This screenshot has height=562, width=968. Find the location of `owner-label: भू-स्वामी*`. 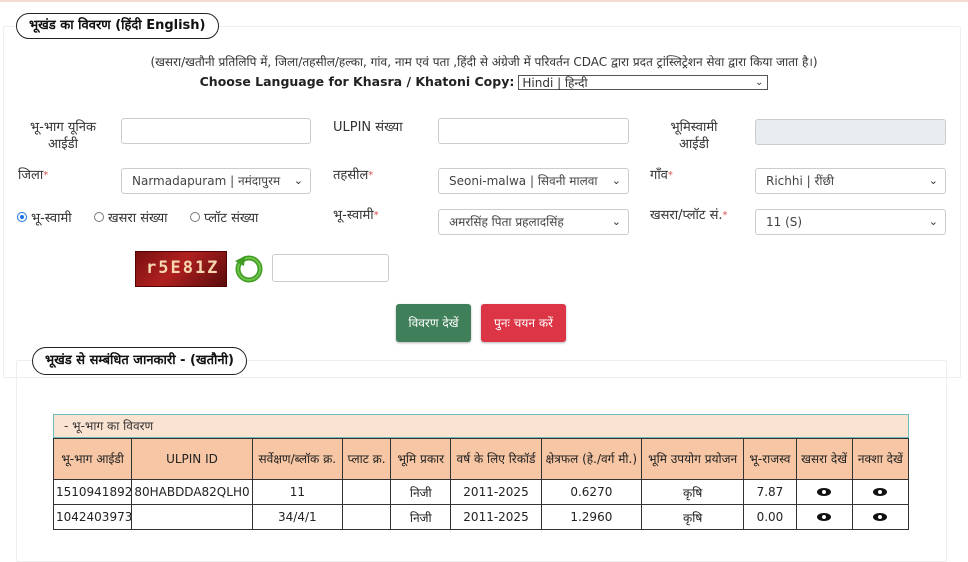

owner-label: भू-स्वामी* is located at coordinates (356, 215).